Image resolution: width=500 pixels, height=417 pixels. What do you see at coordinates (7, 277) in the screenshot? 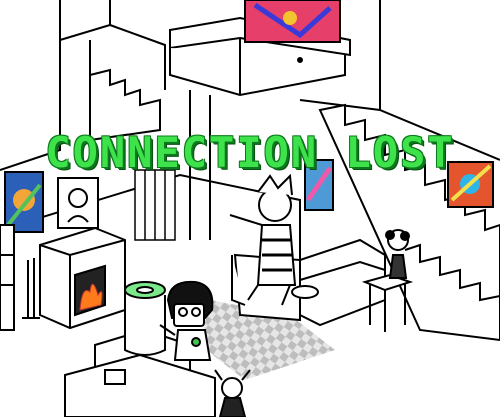
I see `bookshelf` at bounding box center [7, 277].